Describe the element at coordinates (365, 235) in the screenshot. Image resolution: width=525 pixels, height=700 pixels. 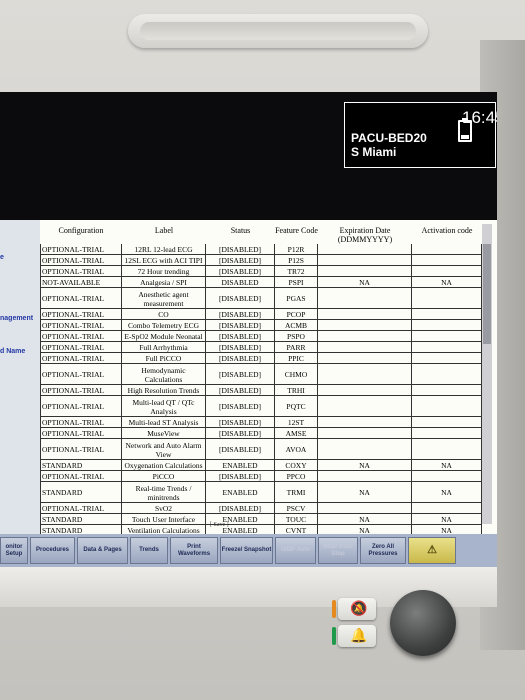
I see `col-expiration-header: Expiration Date (DDMMYYYY)` at that location.